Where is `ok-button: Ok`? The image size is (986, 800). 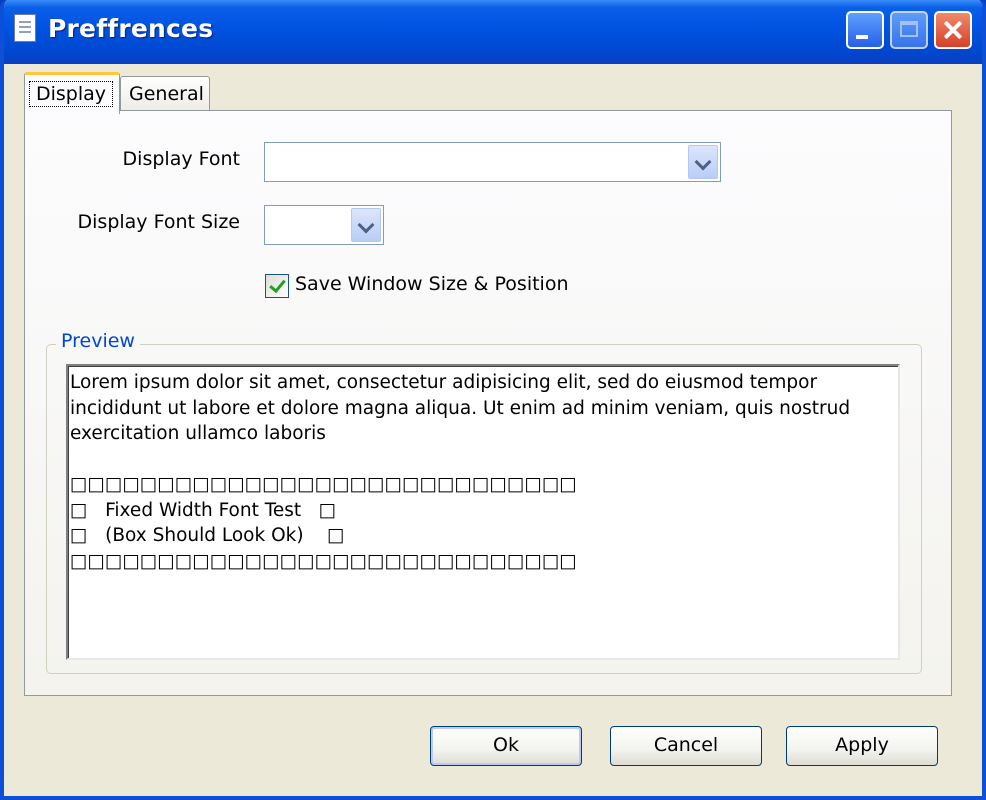 ok-button: Ok is located at coordinates (506, 746).